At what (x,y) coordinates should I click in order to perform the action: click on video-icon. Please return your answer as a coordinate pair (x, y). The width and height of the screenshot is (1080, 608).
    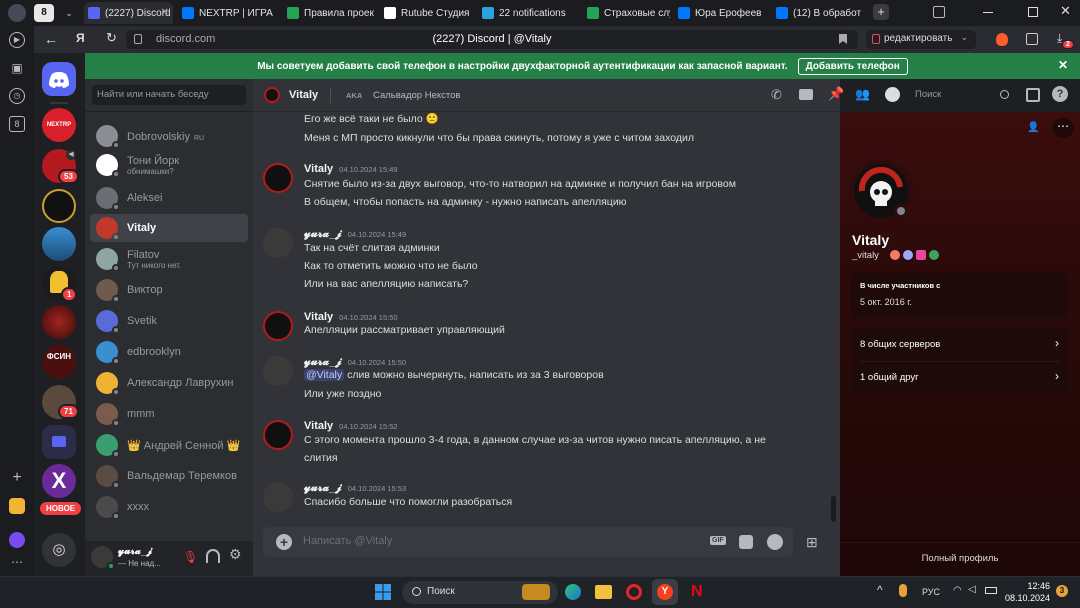
    Looking at the image, I should click on (806, 94).